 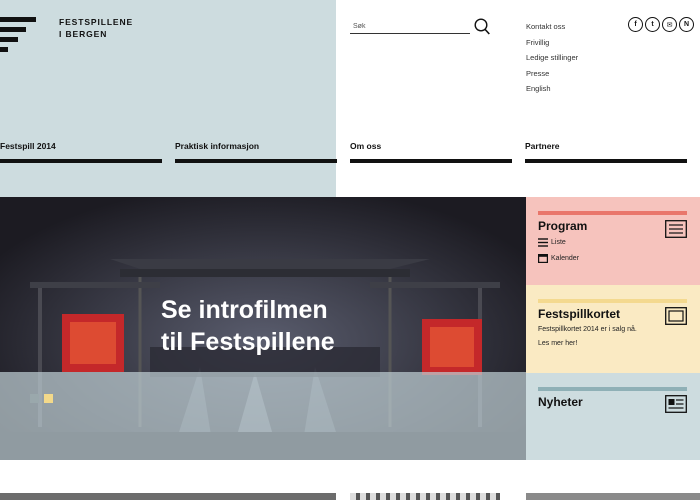 I want to click on nav-om-oss: Om oss, so click(x=431, y=152).